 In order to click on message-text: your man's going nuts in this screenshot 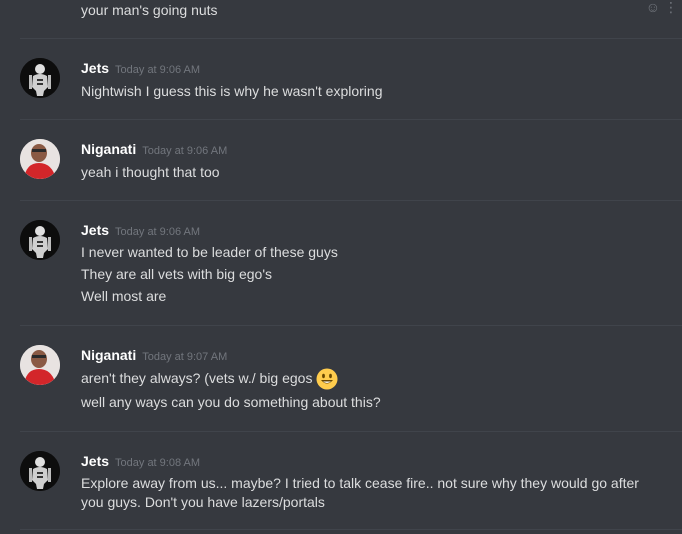, I will do `click(149, 10)`.